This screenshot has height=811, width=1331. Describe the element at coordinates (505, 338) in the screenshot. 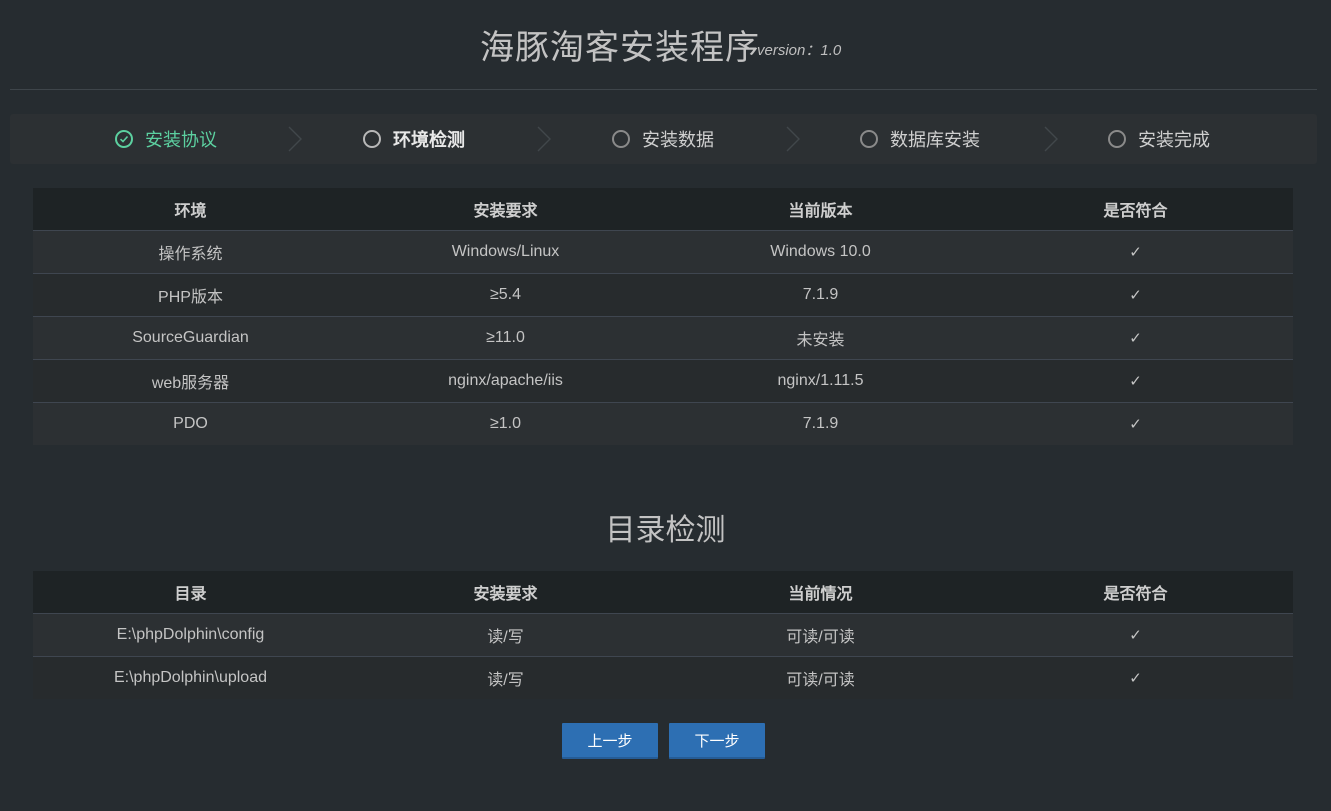

I see `env-required: ≥11.0` at that location.